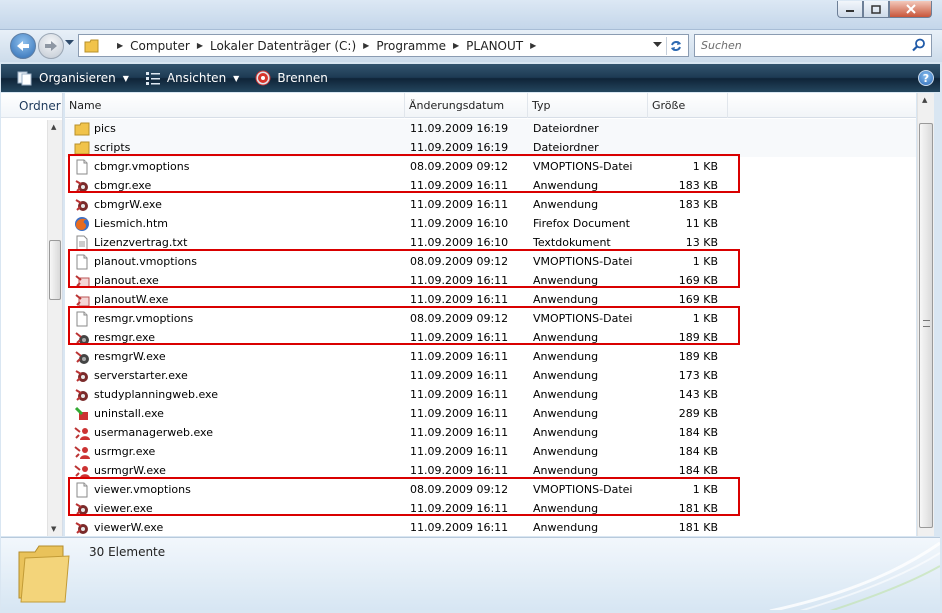 This screenshot has width=942, height=613. What do you see at coordinates (40, 106) in the screenshot?
I see `folders-label: Ordner` at bounding box center [40, 106].